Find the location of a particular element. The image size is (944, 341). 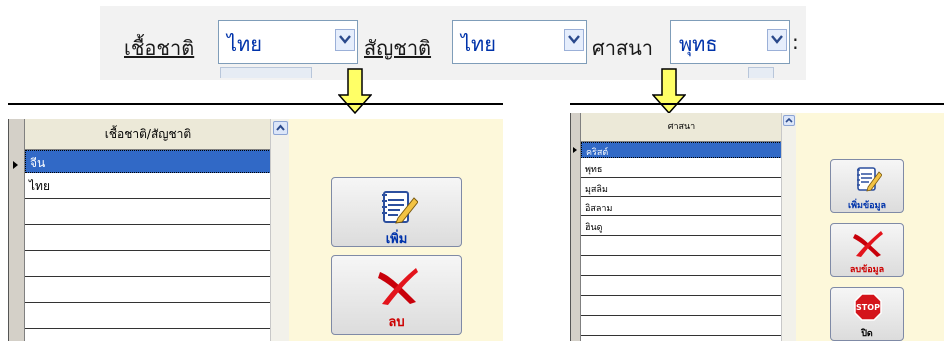

religion-column-header: ศาสนา is located at coordinates (681, 127).